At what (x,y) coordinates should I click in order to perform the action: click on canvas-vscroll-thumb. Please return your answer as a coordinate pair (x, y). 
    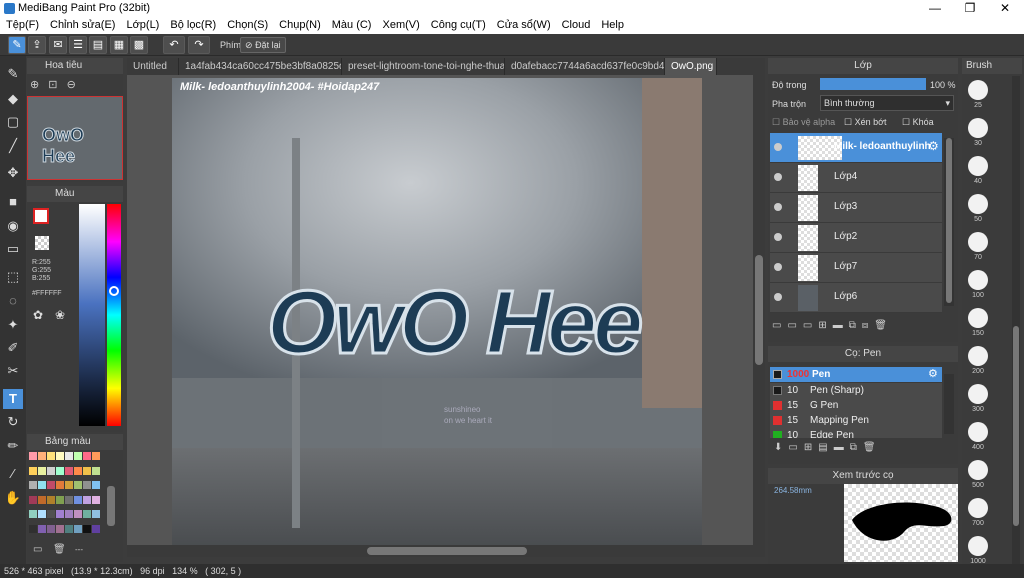
    Looking at the image, I should click on (759, 310).